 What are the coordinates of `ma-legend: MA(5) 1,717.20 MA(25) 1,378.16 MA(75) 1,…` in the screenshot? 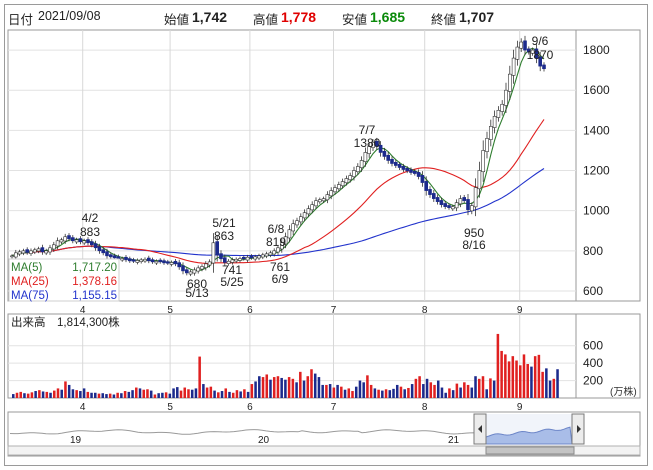 It's located at (64, 280).